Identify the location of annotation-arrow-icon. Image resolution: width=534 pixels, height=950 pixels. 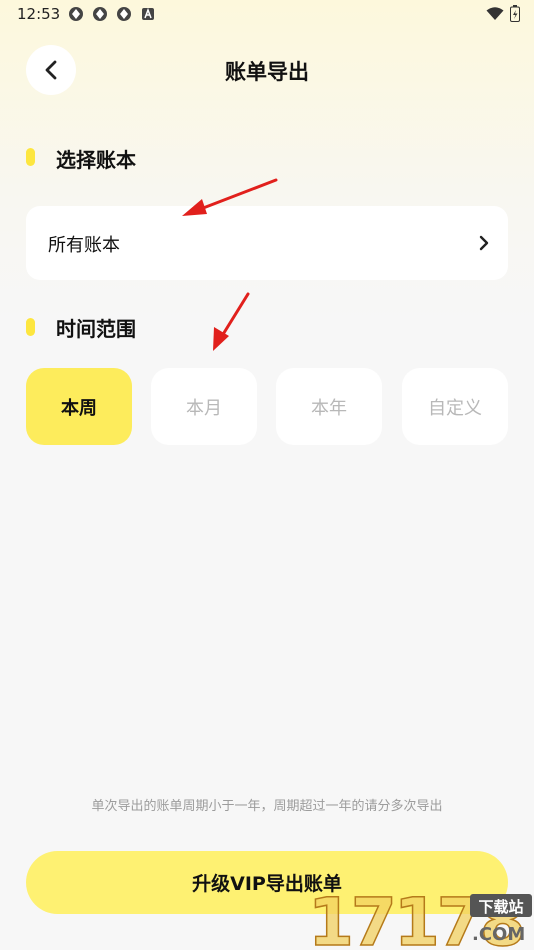
(230, 264).